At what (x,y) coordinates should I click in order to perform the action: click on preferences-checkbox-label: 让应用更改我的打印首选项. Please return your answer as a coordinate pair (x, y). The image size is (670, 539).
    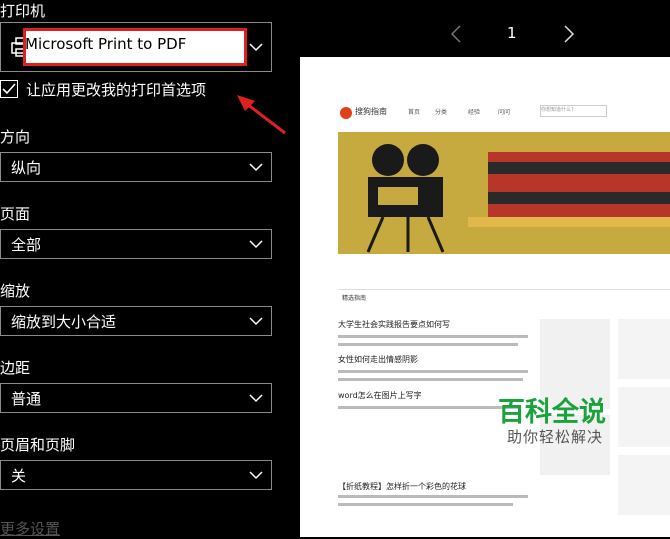
    Looking at the image, I should click on (116, 90).